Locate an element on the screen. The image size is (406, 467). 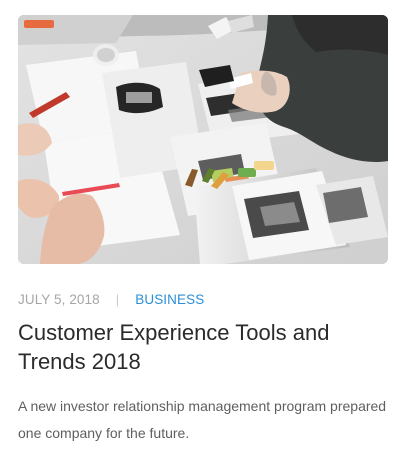
post-meta: JULY 5, 2018 | BUSINESS is located at coordinates (111, 300).